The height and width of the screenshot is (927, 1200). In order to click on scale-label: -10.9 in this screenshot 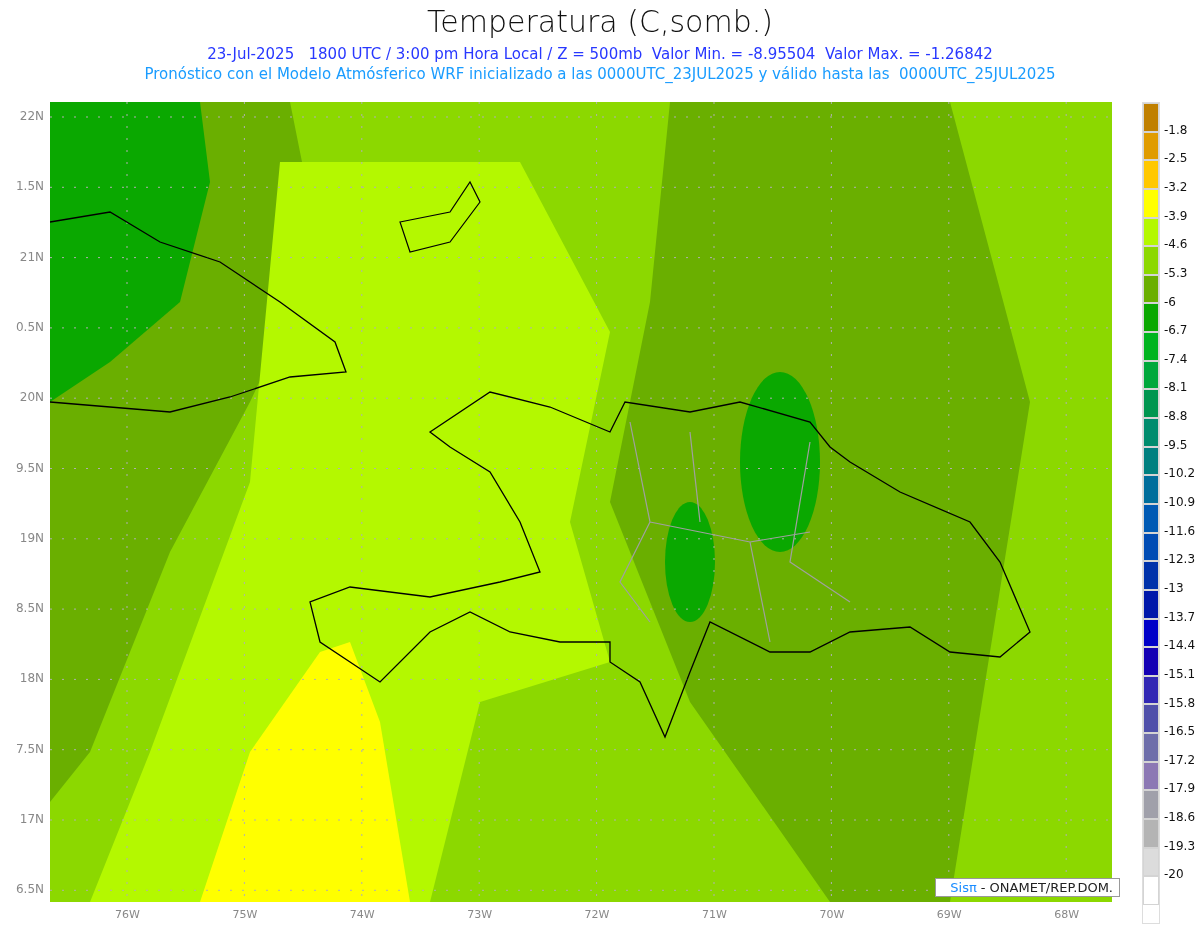, I will do `click(1180, 502)`.